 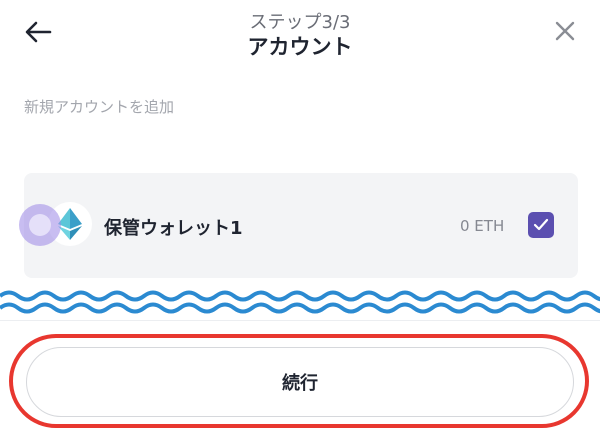 What do you see at coordinates (173, 228) in the screenshot?
I see `wallet-name: 保管ウォレット1` at bounding box center [173, 228].